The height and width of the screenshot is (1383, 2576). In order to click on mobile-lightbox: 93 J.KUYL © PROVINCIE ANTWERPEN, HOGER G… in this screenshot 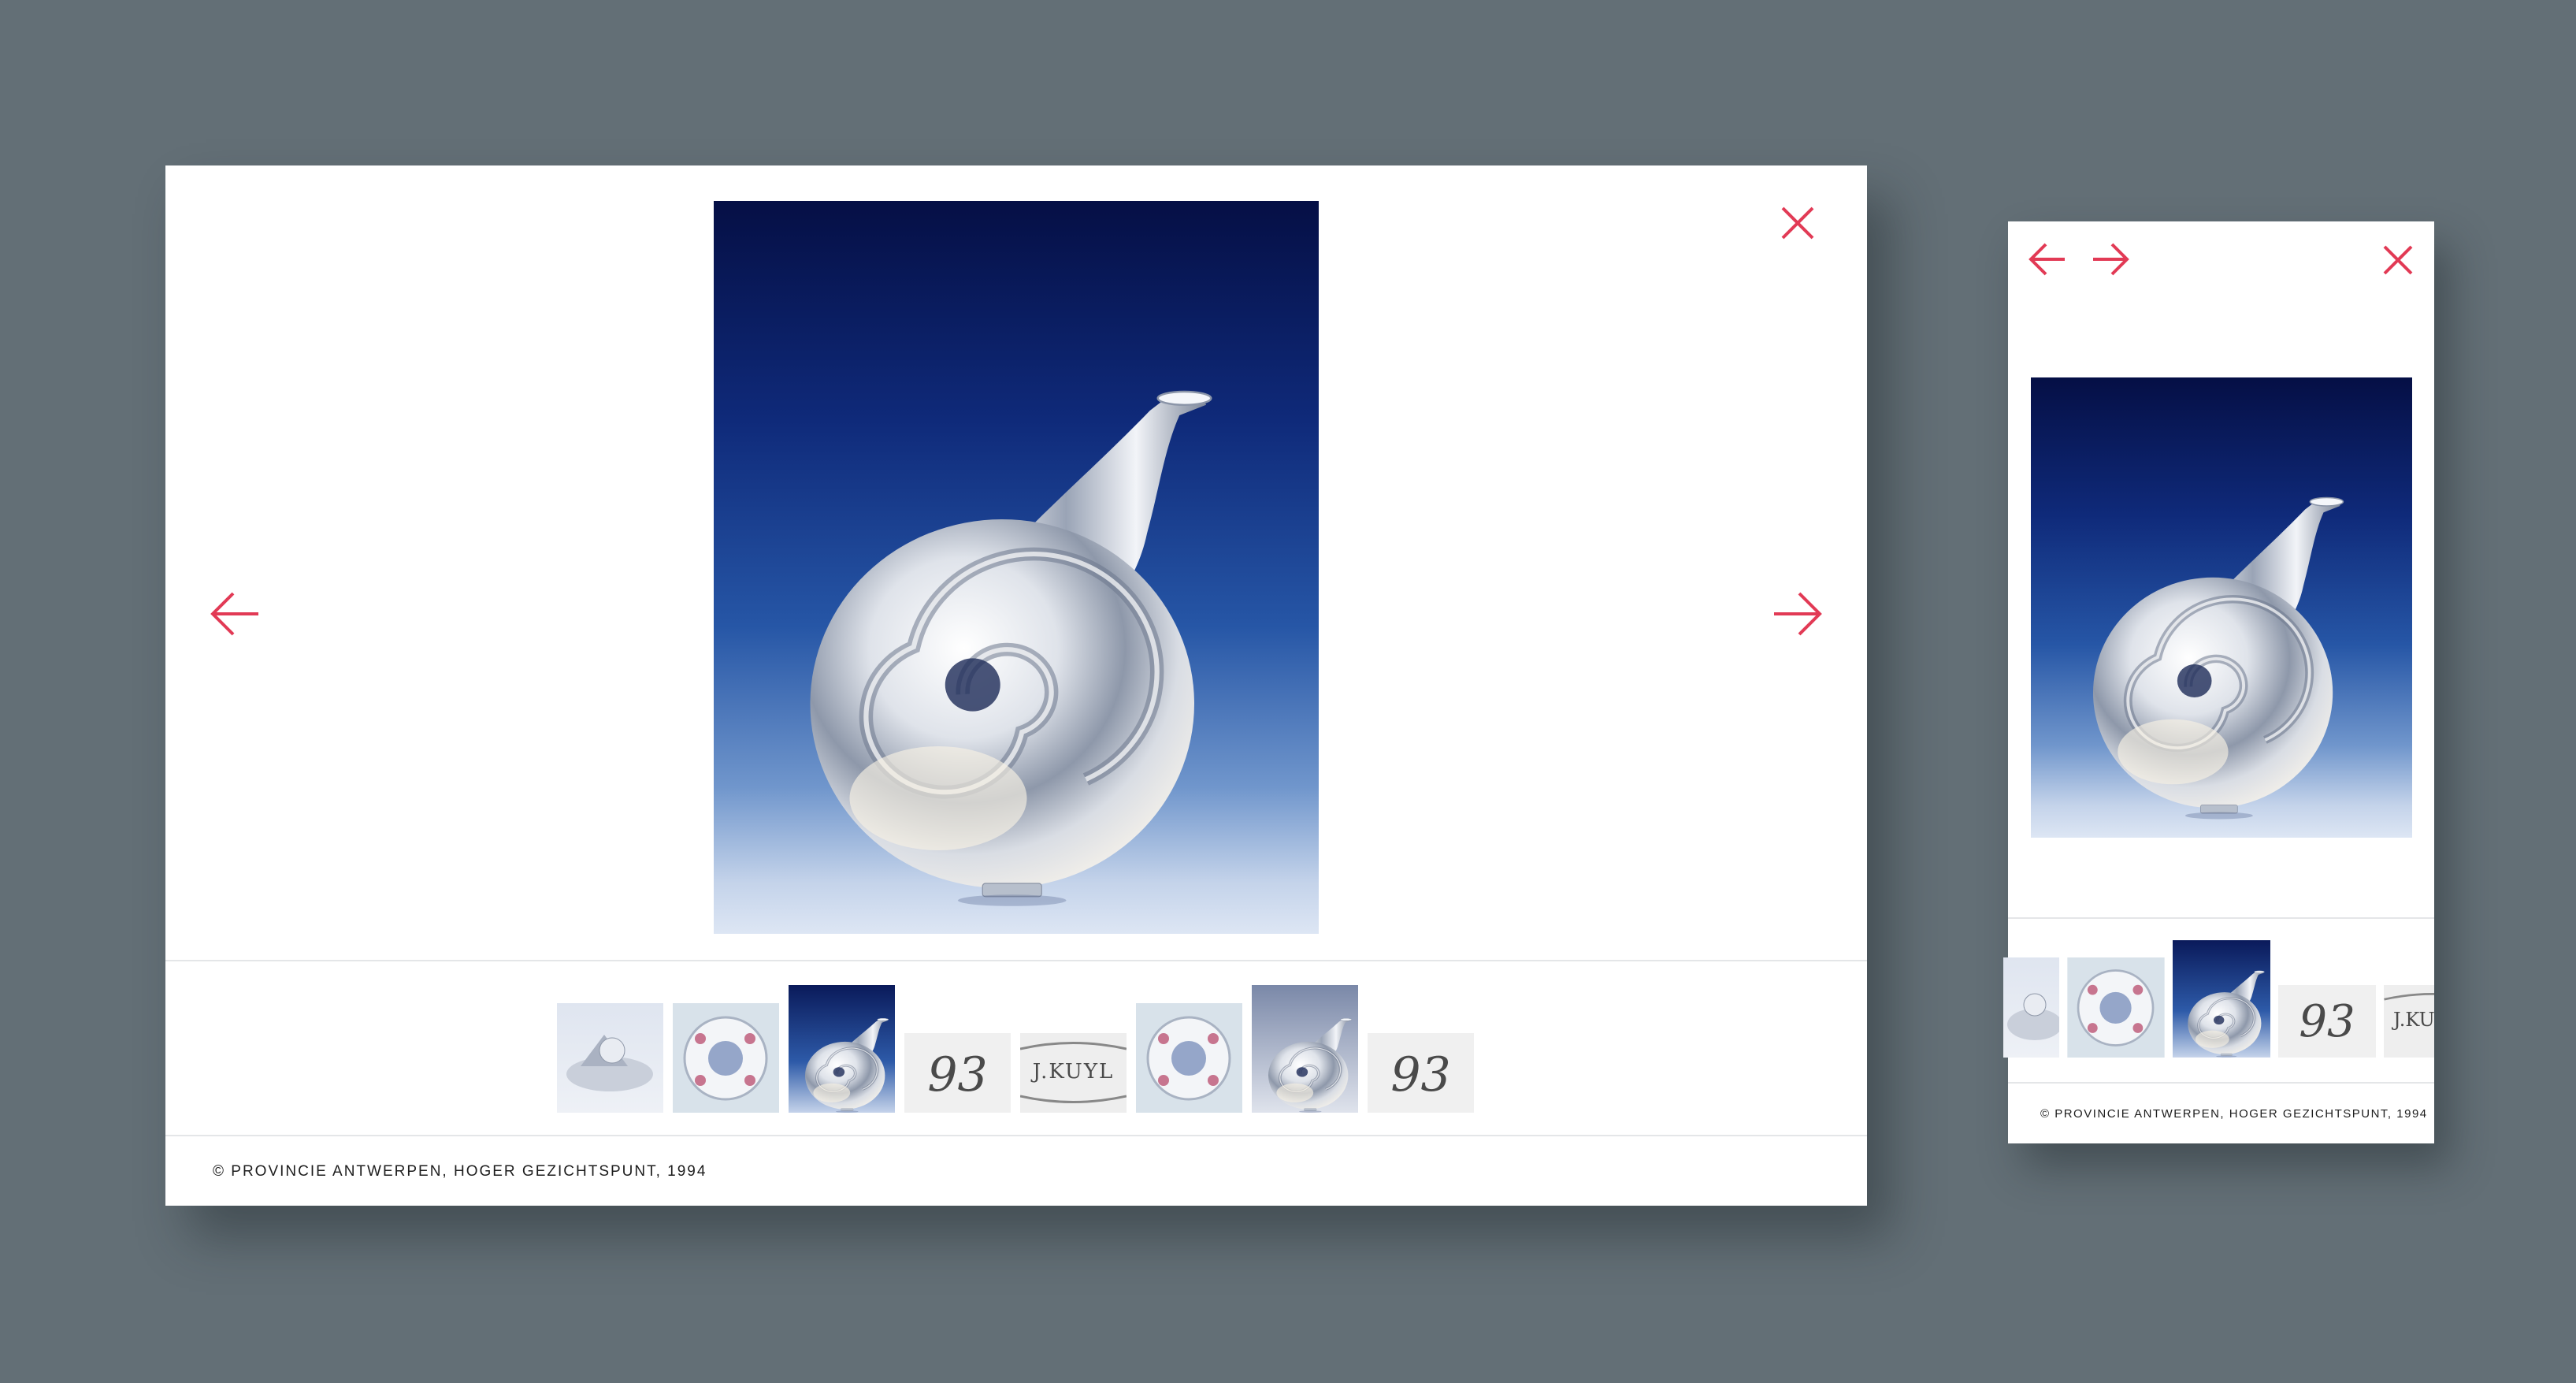, I will do `click(2218, 682)`.